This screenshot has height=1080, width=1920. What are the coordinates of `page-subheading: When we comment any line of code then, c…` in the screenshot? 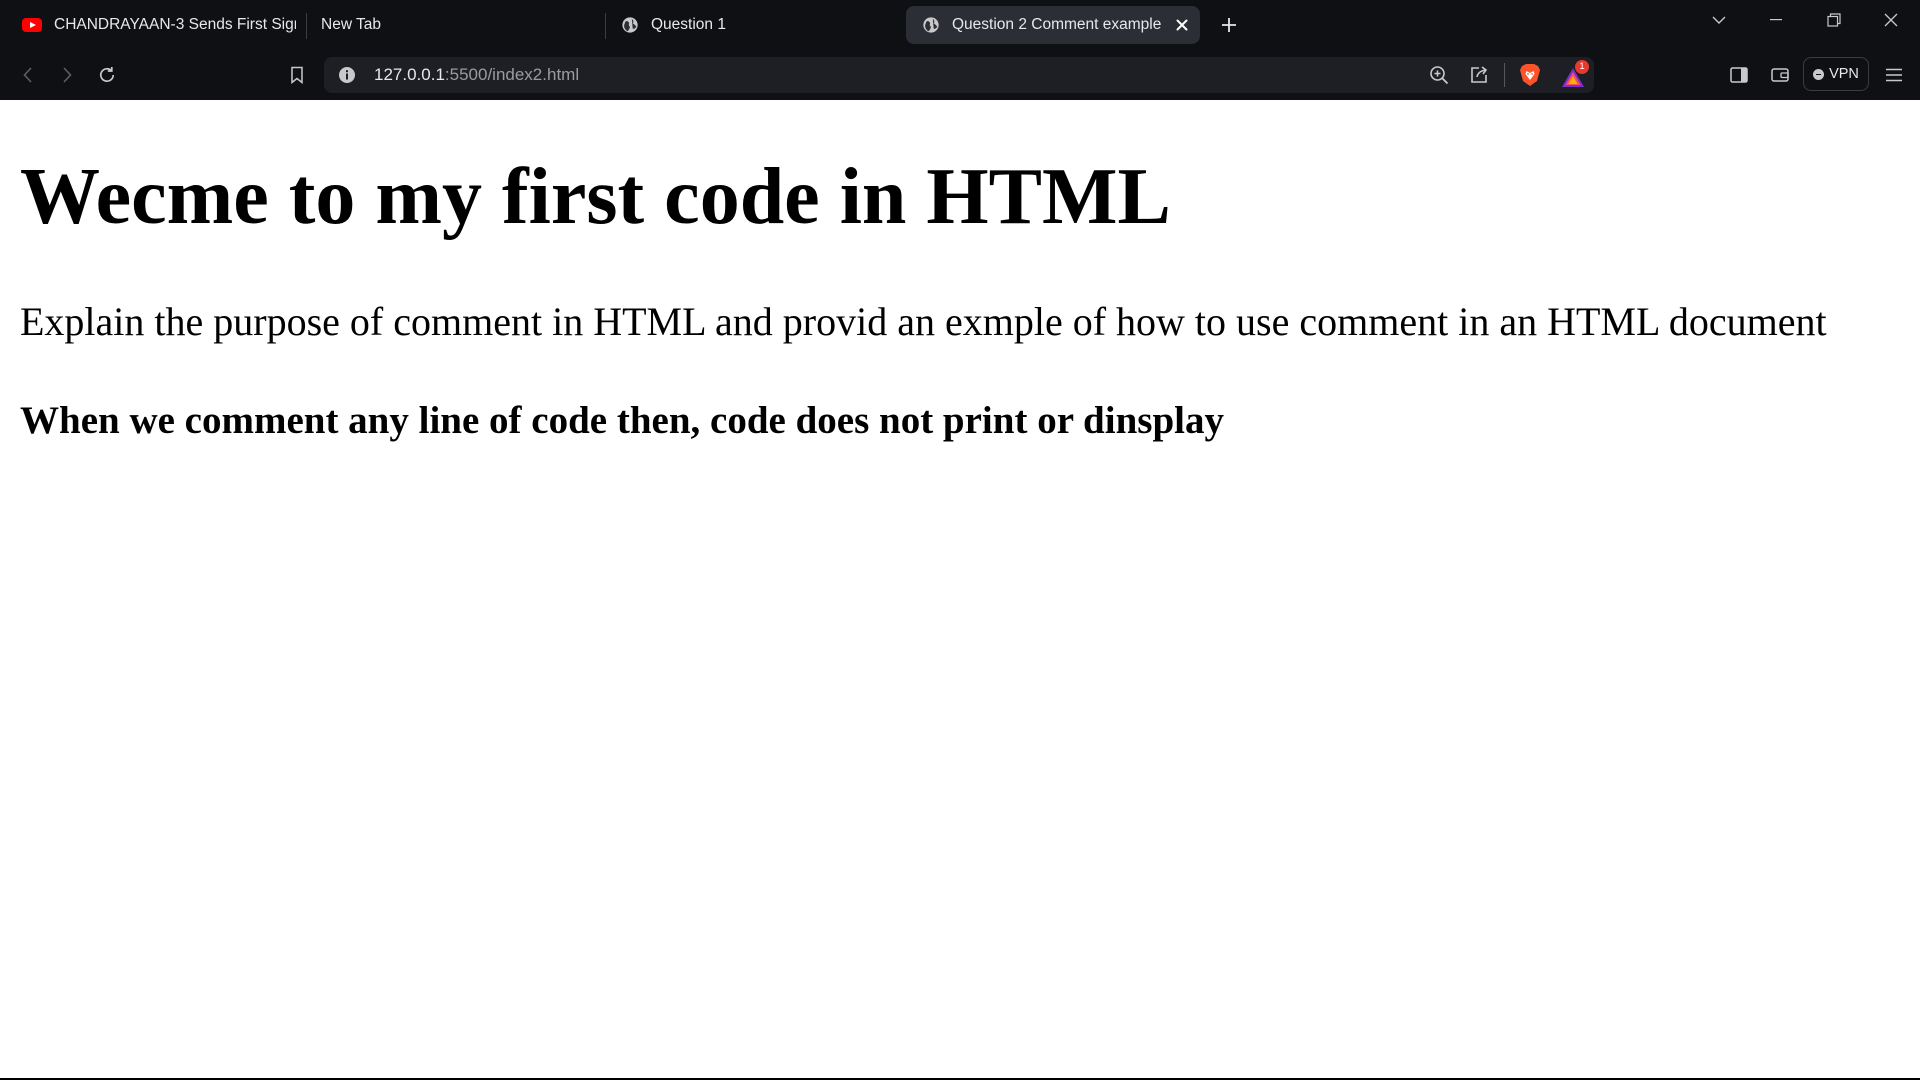 It's located at (622, 420).